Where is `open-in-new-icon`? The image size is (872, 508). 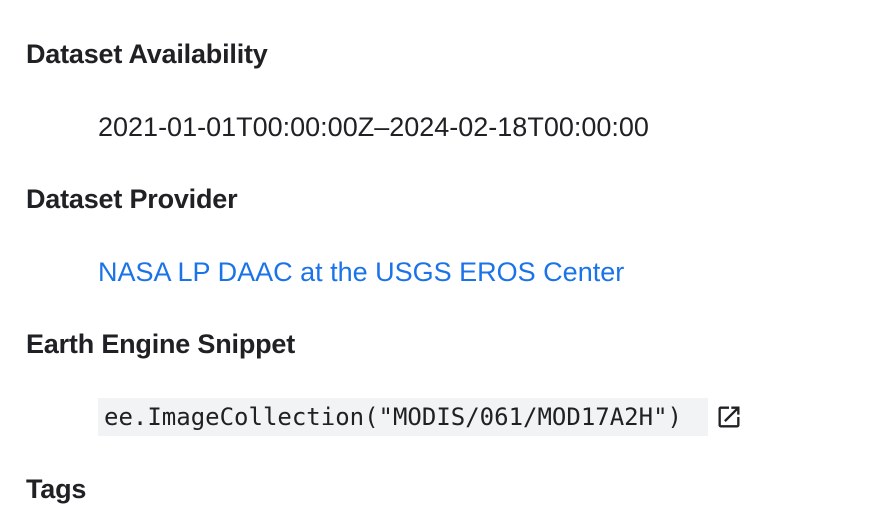 open-in-new-icon is located at coordinates (729, 417).